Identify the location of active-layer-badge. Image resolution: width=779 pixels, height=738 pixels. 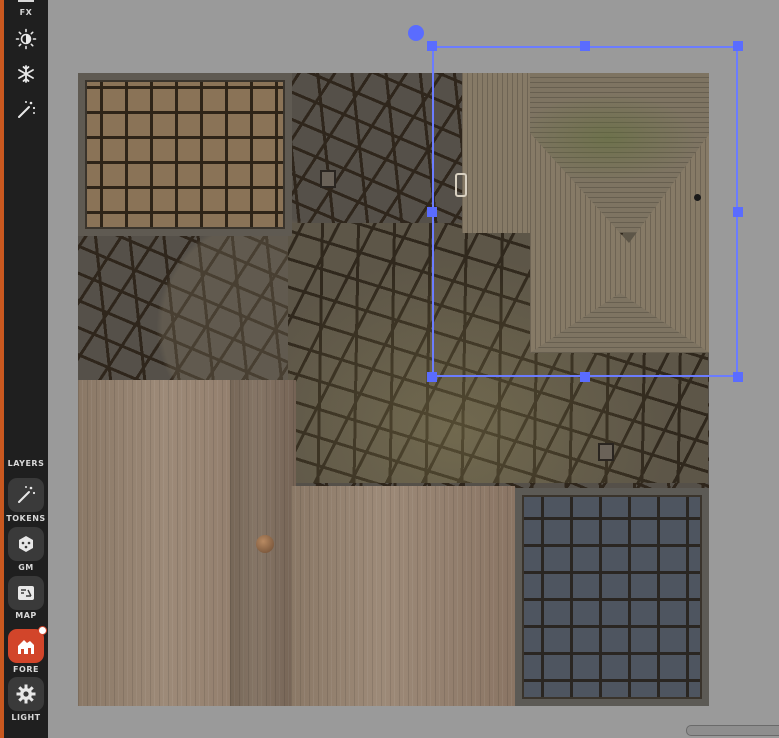
(42, 630).